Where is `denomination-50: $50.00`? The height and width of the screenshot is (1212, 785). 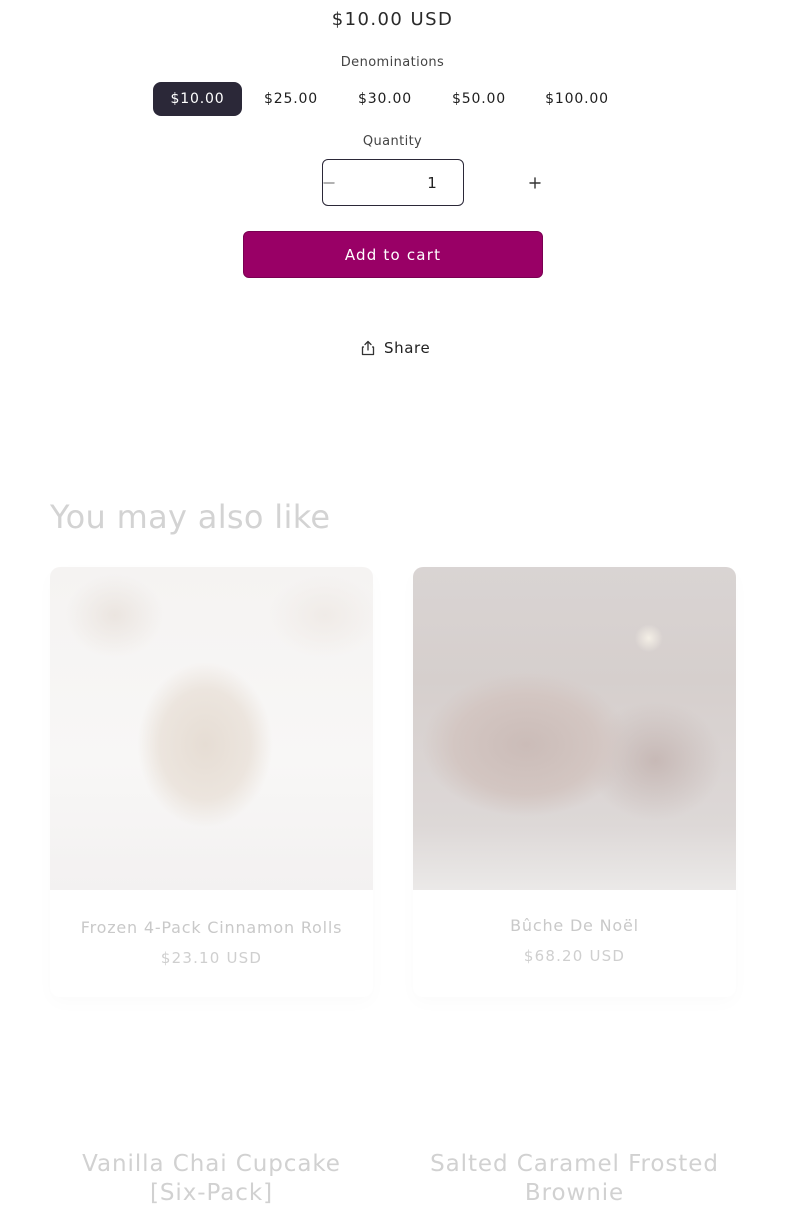 denomination-50: $50.00 is located at coordinates (479, 99).